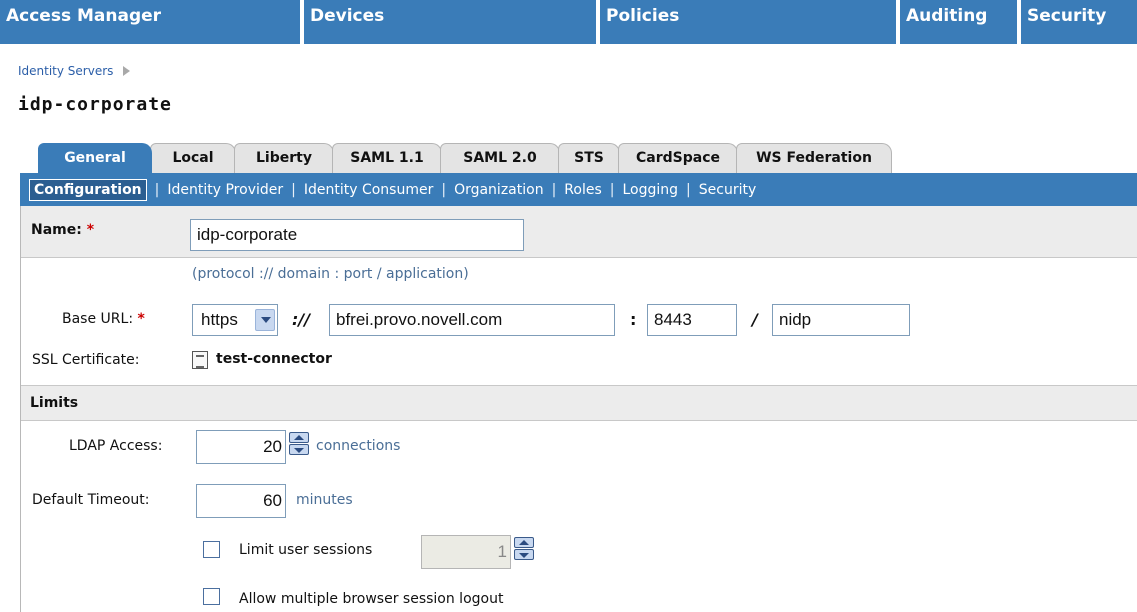 The image size is (1137, 612). Describe the element at coordinates (95, 158) in the screenshot. I see `tab-general: General` at that location.